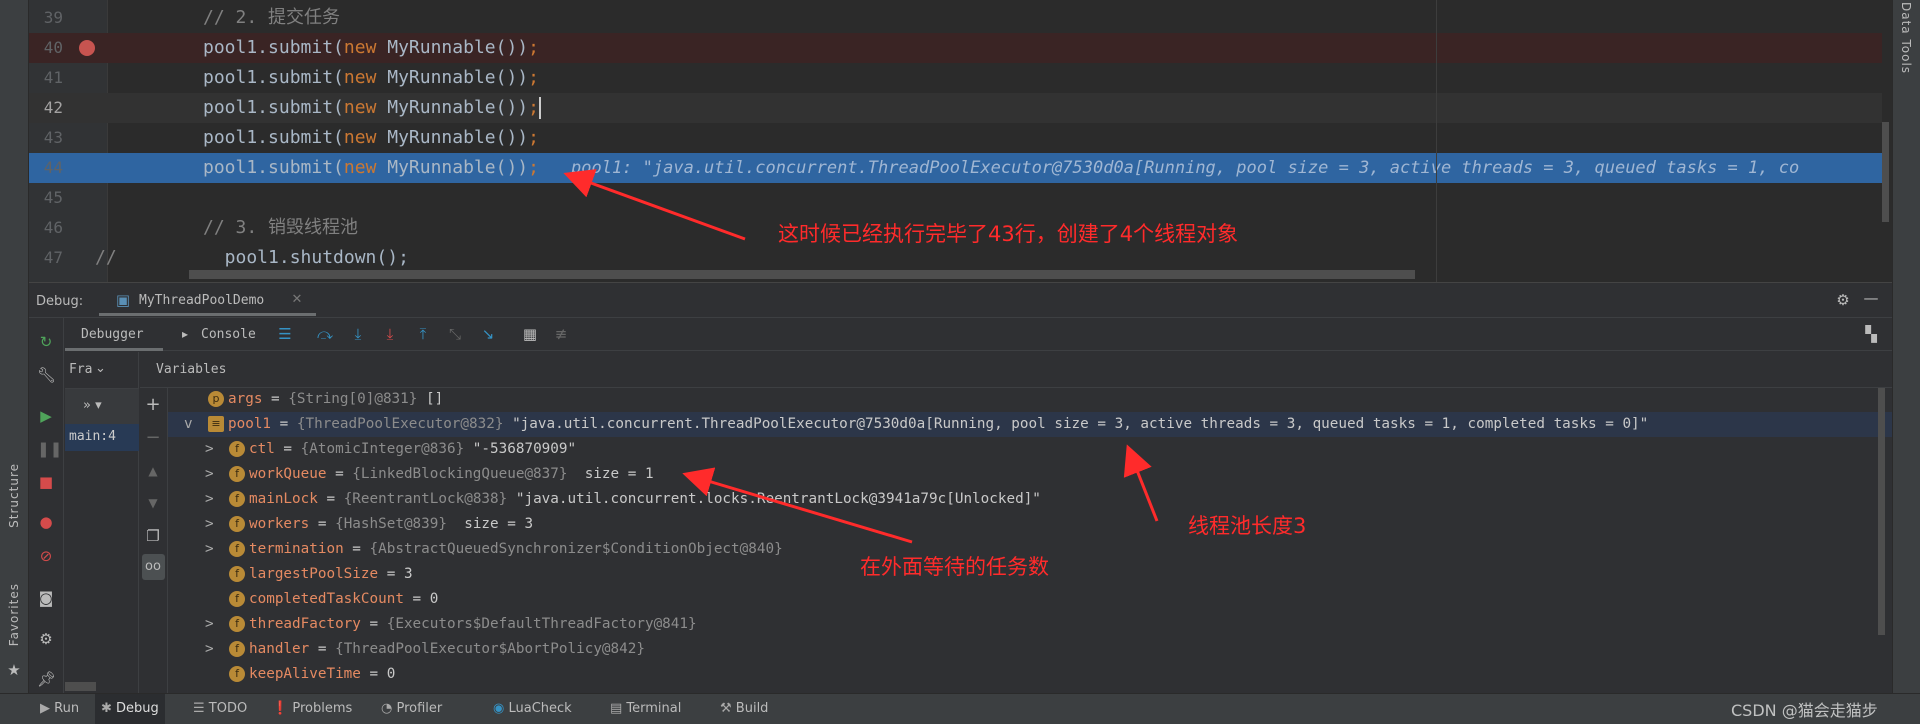 The width and height of the screenshot is (1920, 724). Describe the element at coordinates (954, 567) in the screenshot. I see `annotation-queued-tasks: 在外面等待的任务数` at that location.